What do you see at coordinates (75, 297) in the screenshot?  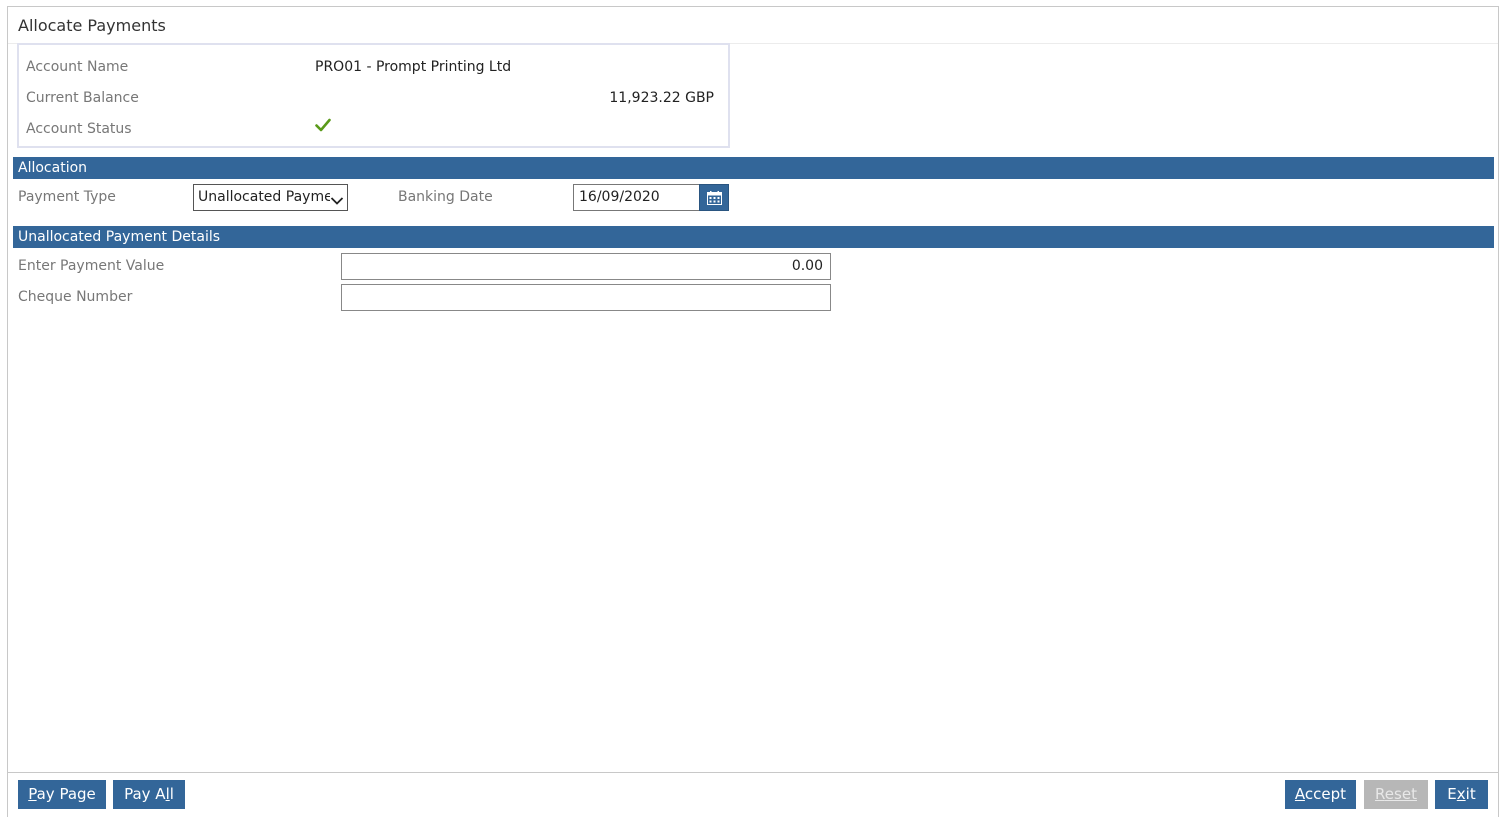 I see `cheque-number-label: Cheque Number` at bounding box center [75, 297].